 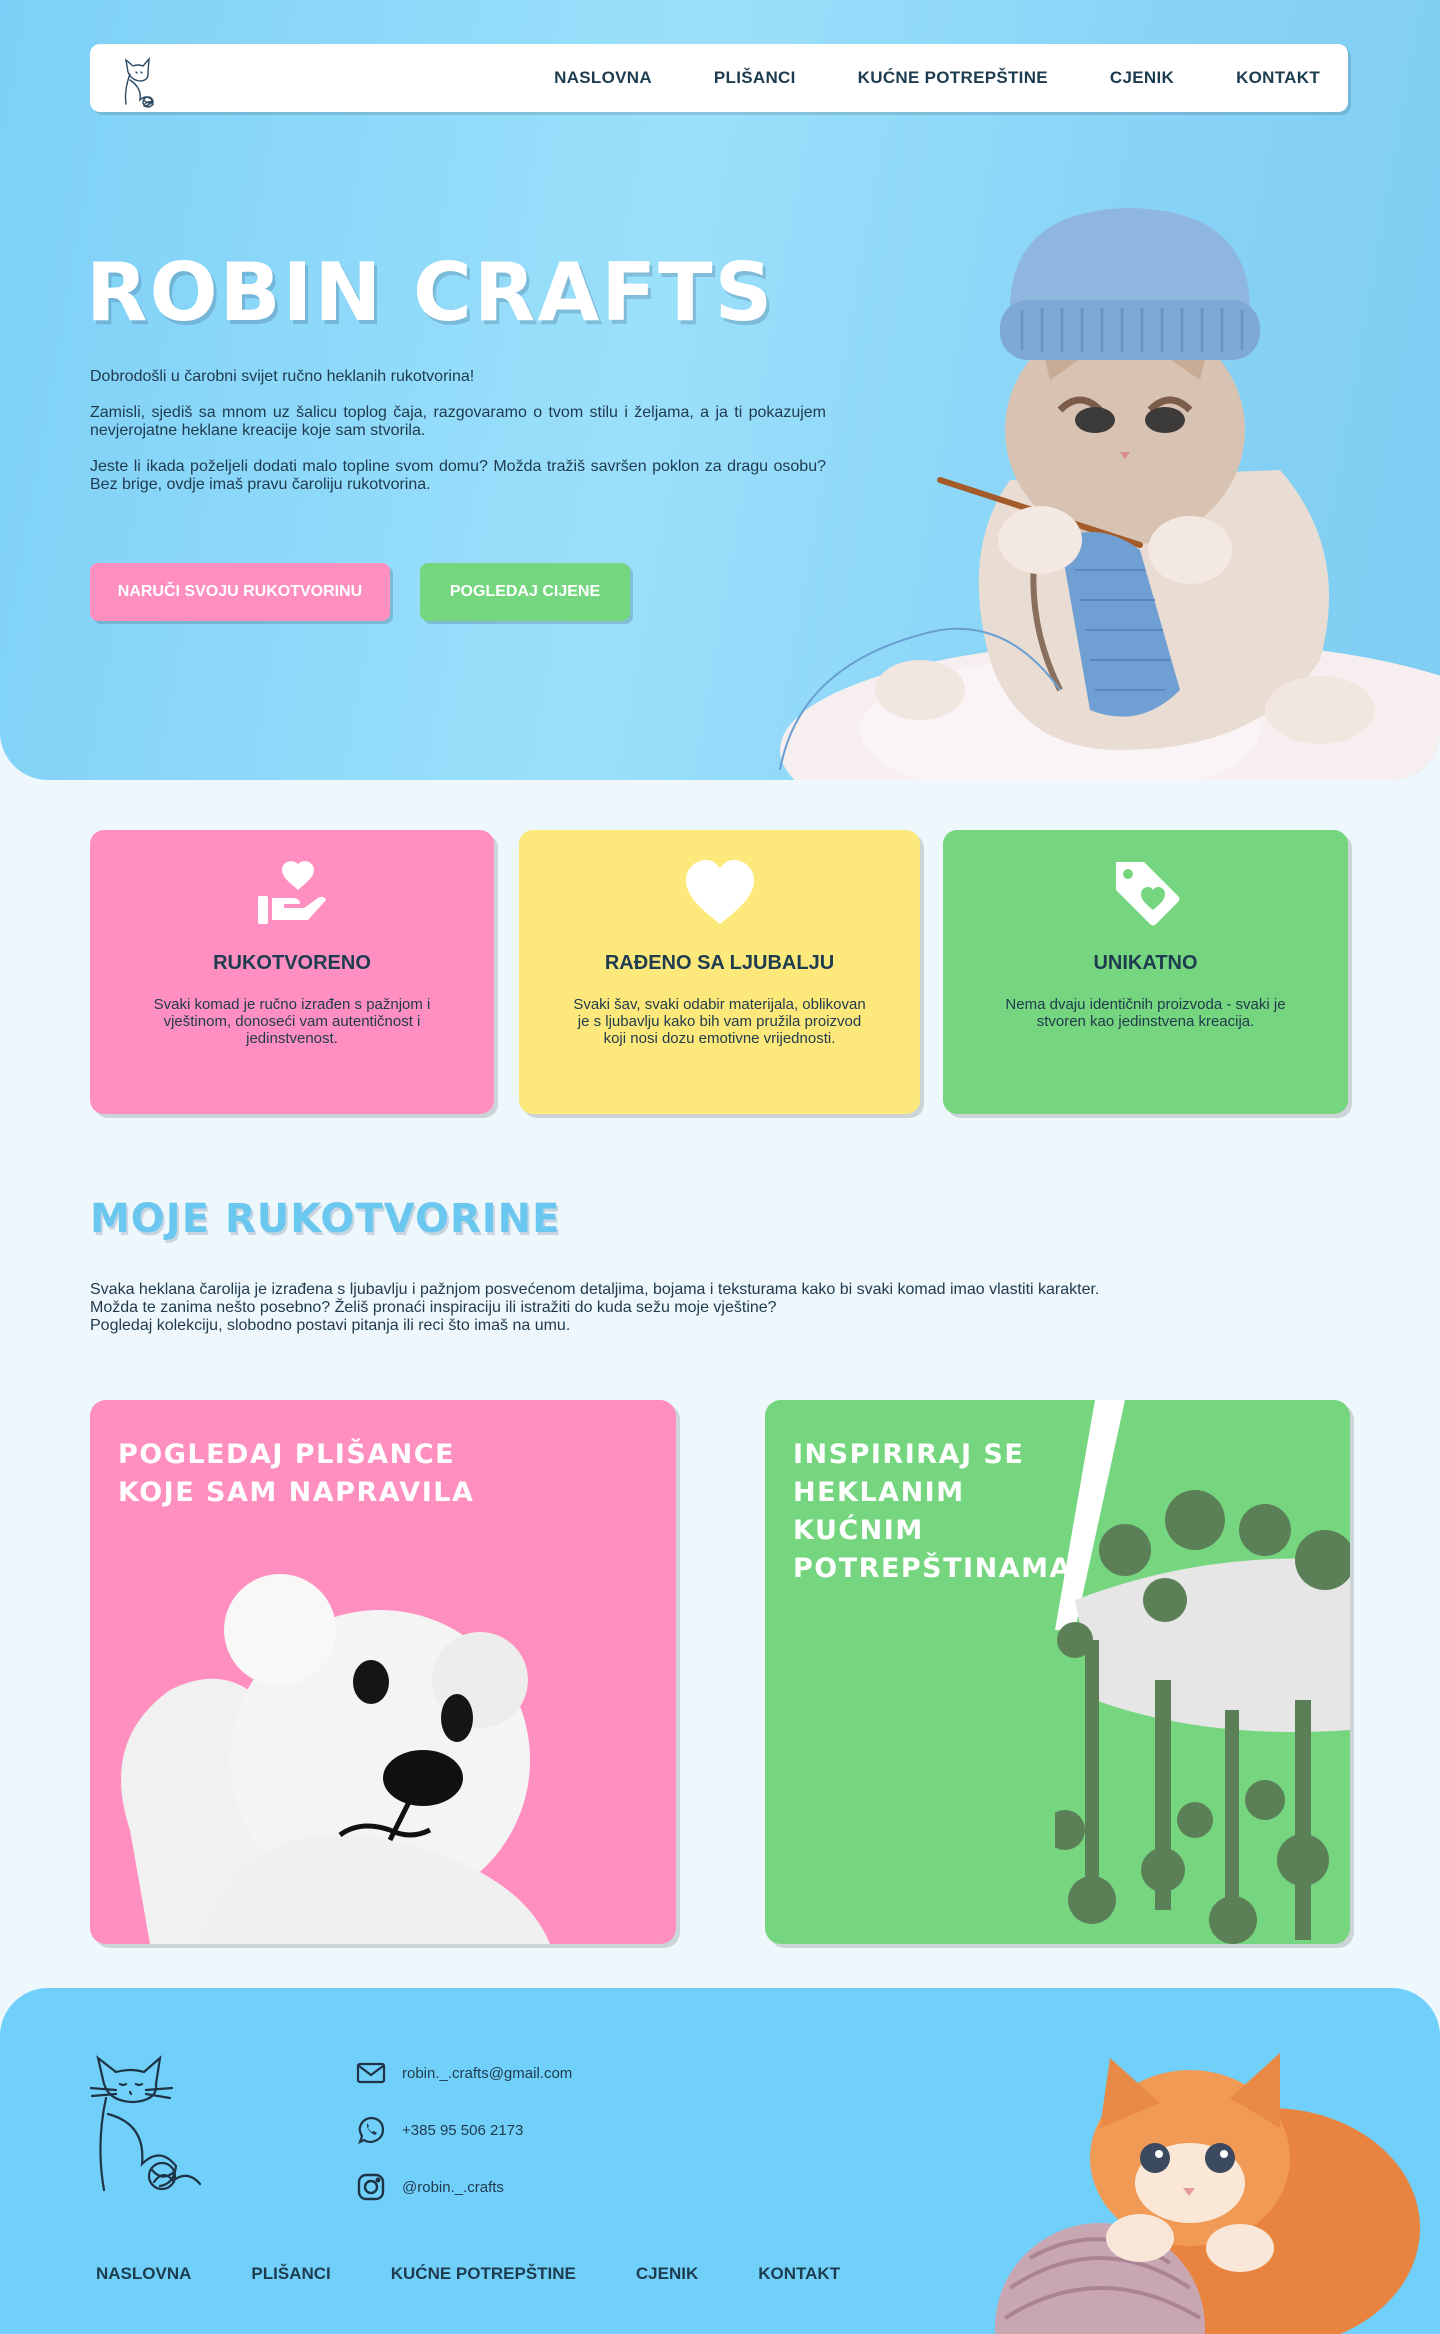 I want to click on nav-link-contact: KONTAKT, so click(x=1278, y=78).